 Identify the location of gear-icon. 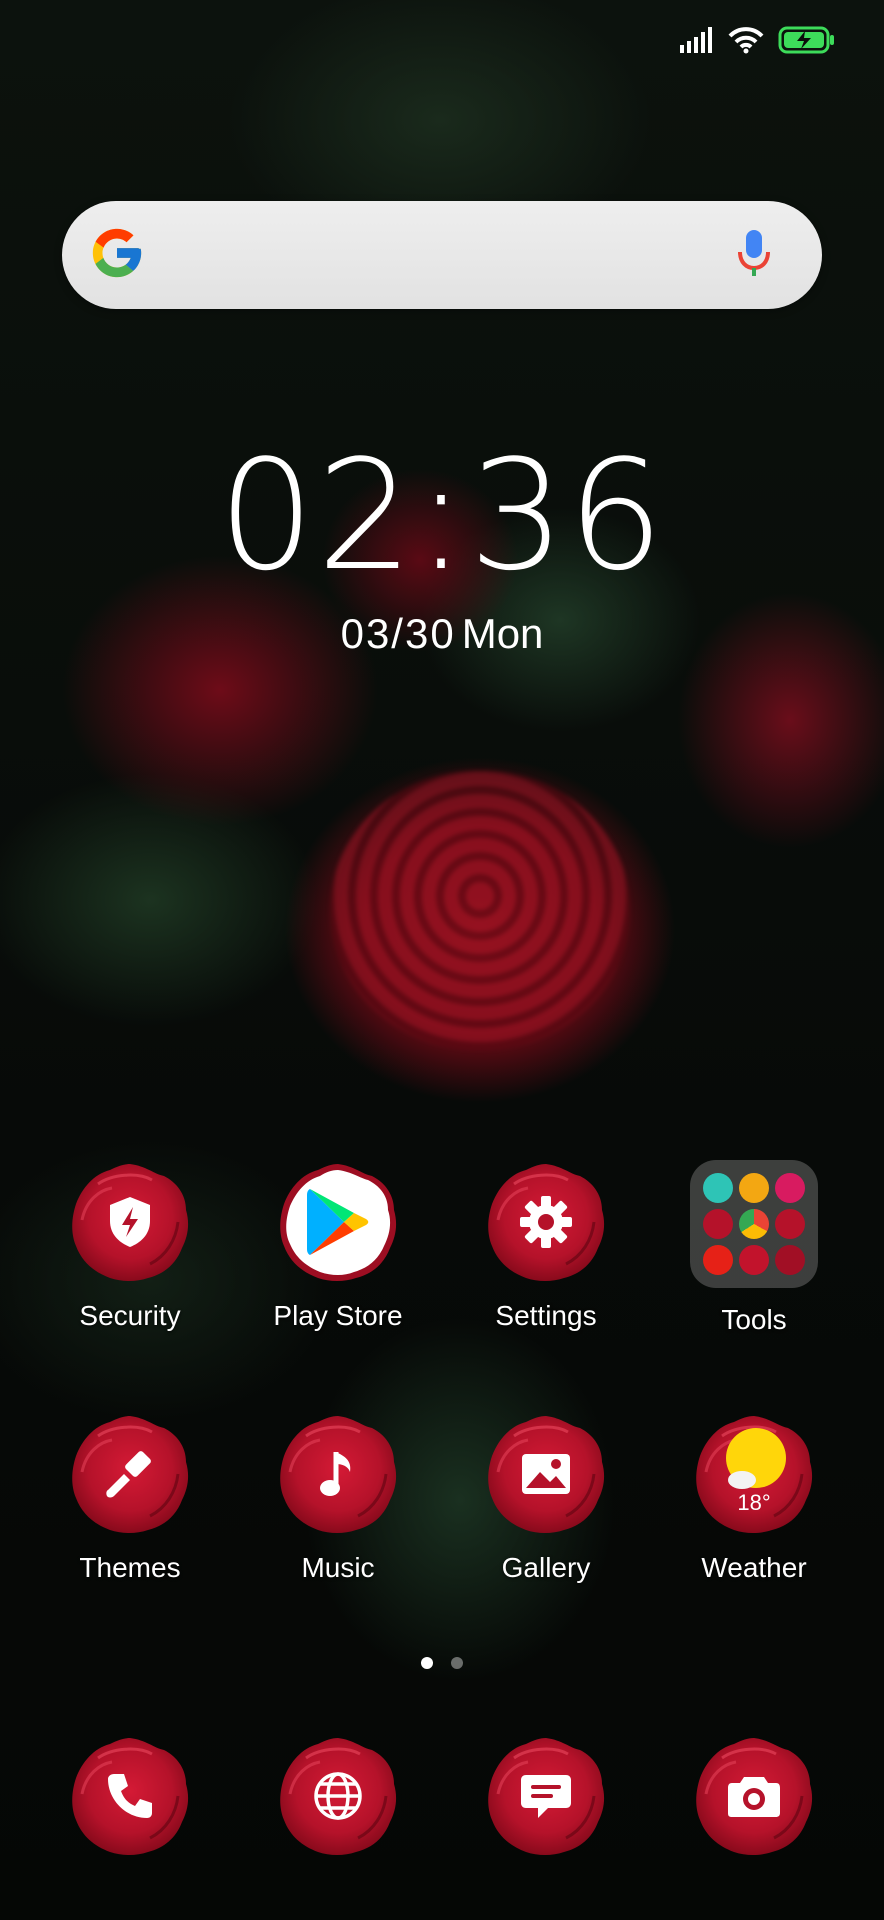
(546, 1222).